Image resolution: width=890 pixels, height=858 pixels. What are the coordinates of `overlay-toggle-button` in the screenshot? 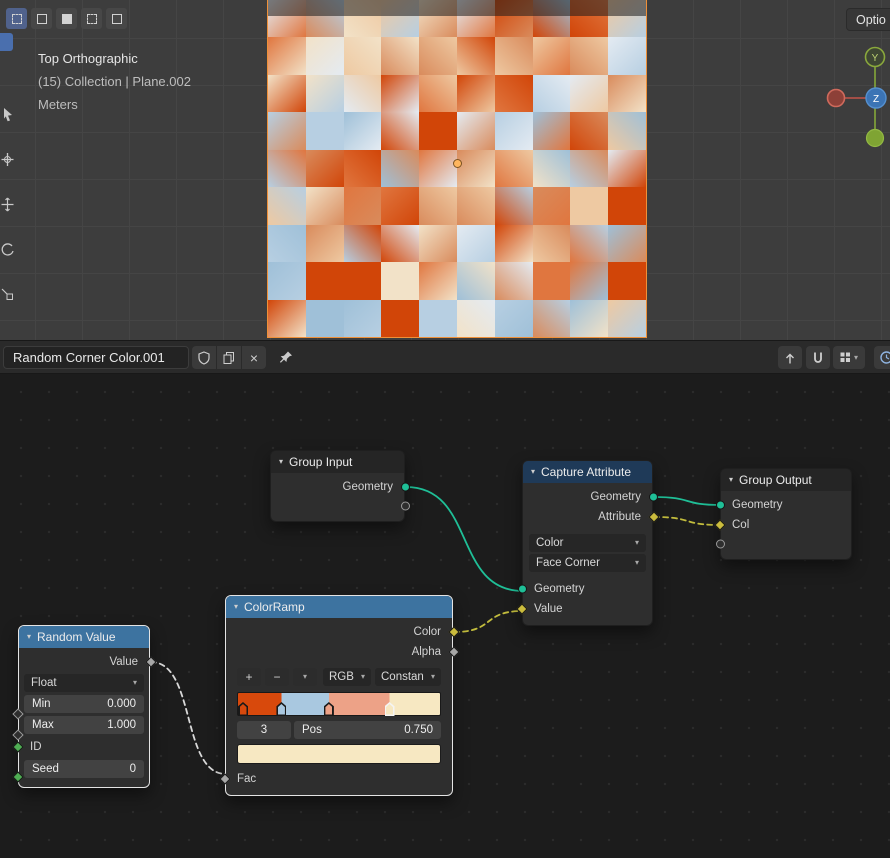 It's located at (882, 357).